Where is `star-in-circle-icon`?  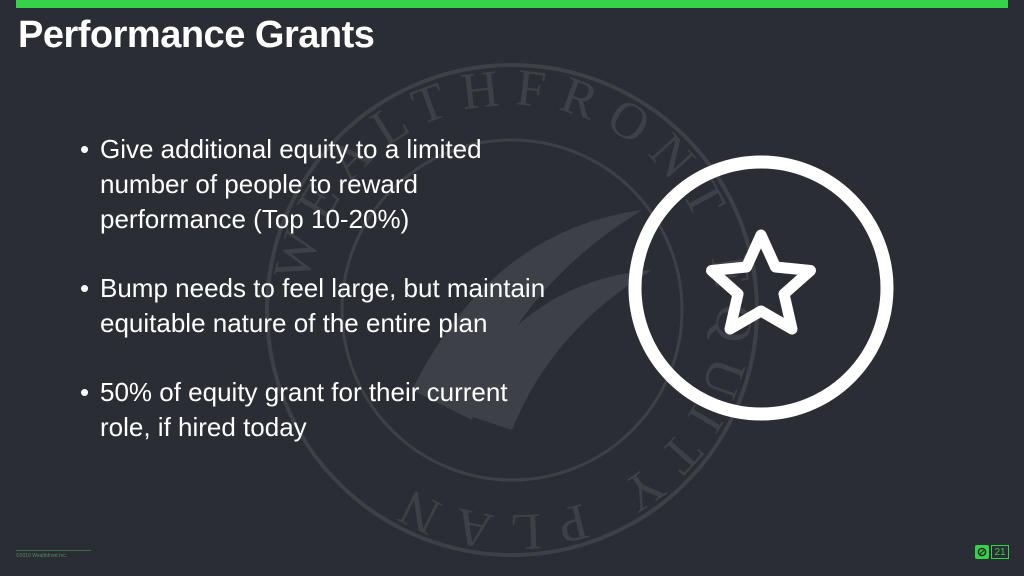
star-in-circle-icon is located at coordinates (761, 288).